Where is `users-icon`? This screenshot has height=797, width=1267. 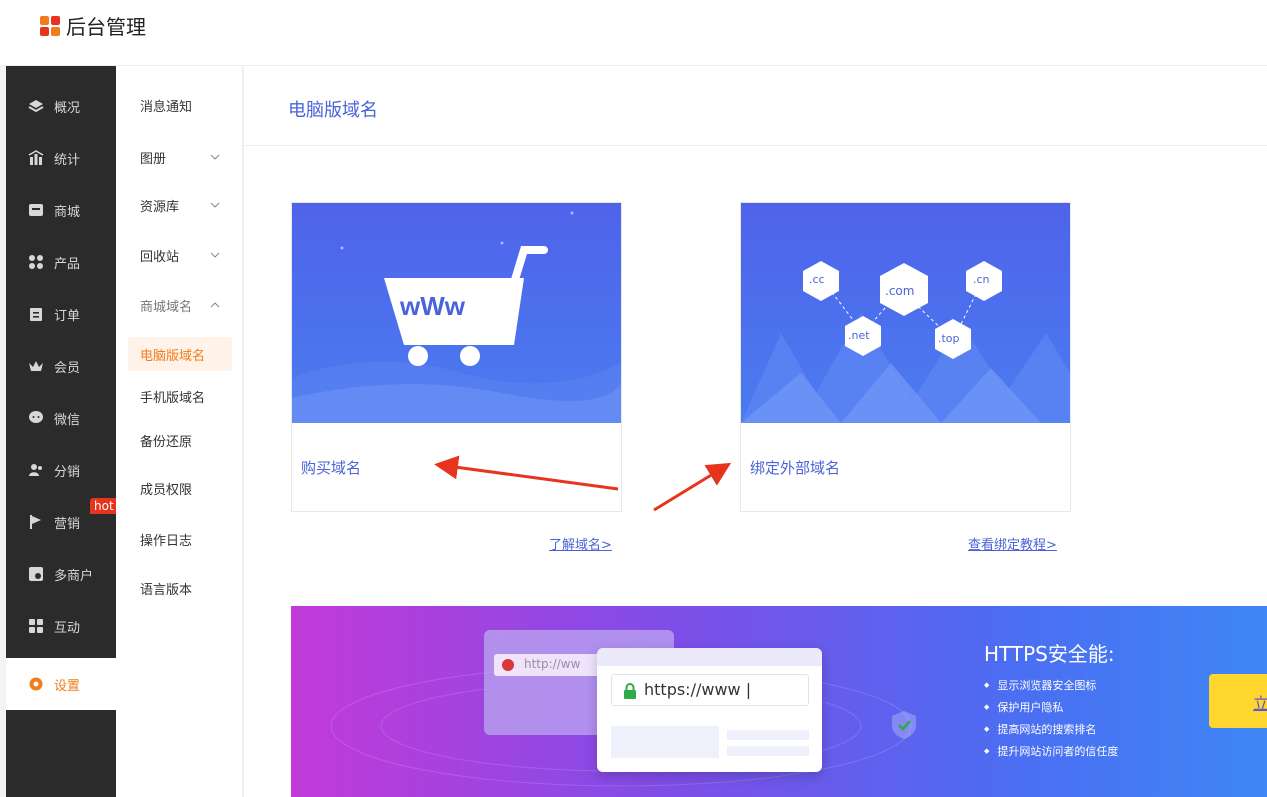
users-icon is located at coordinates (36, 470).